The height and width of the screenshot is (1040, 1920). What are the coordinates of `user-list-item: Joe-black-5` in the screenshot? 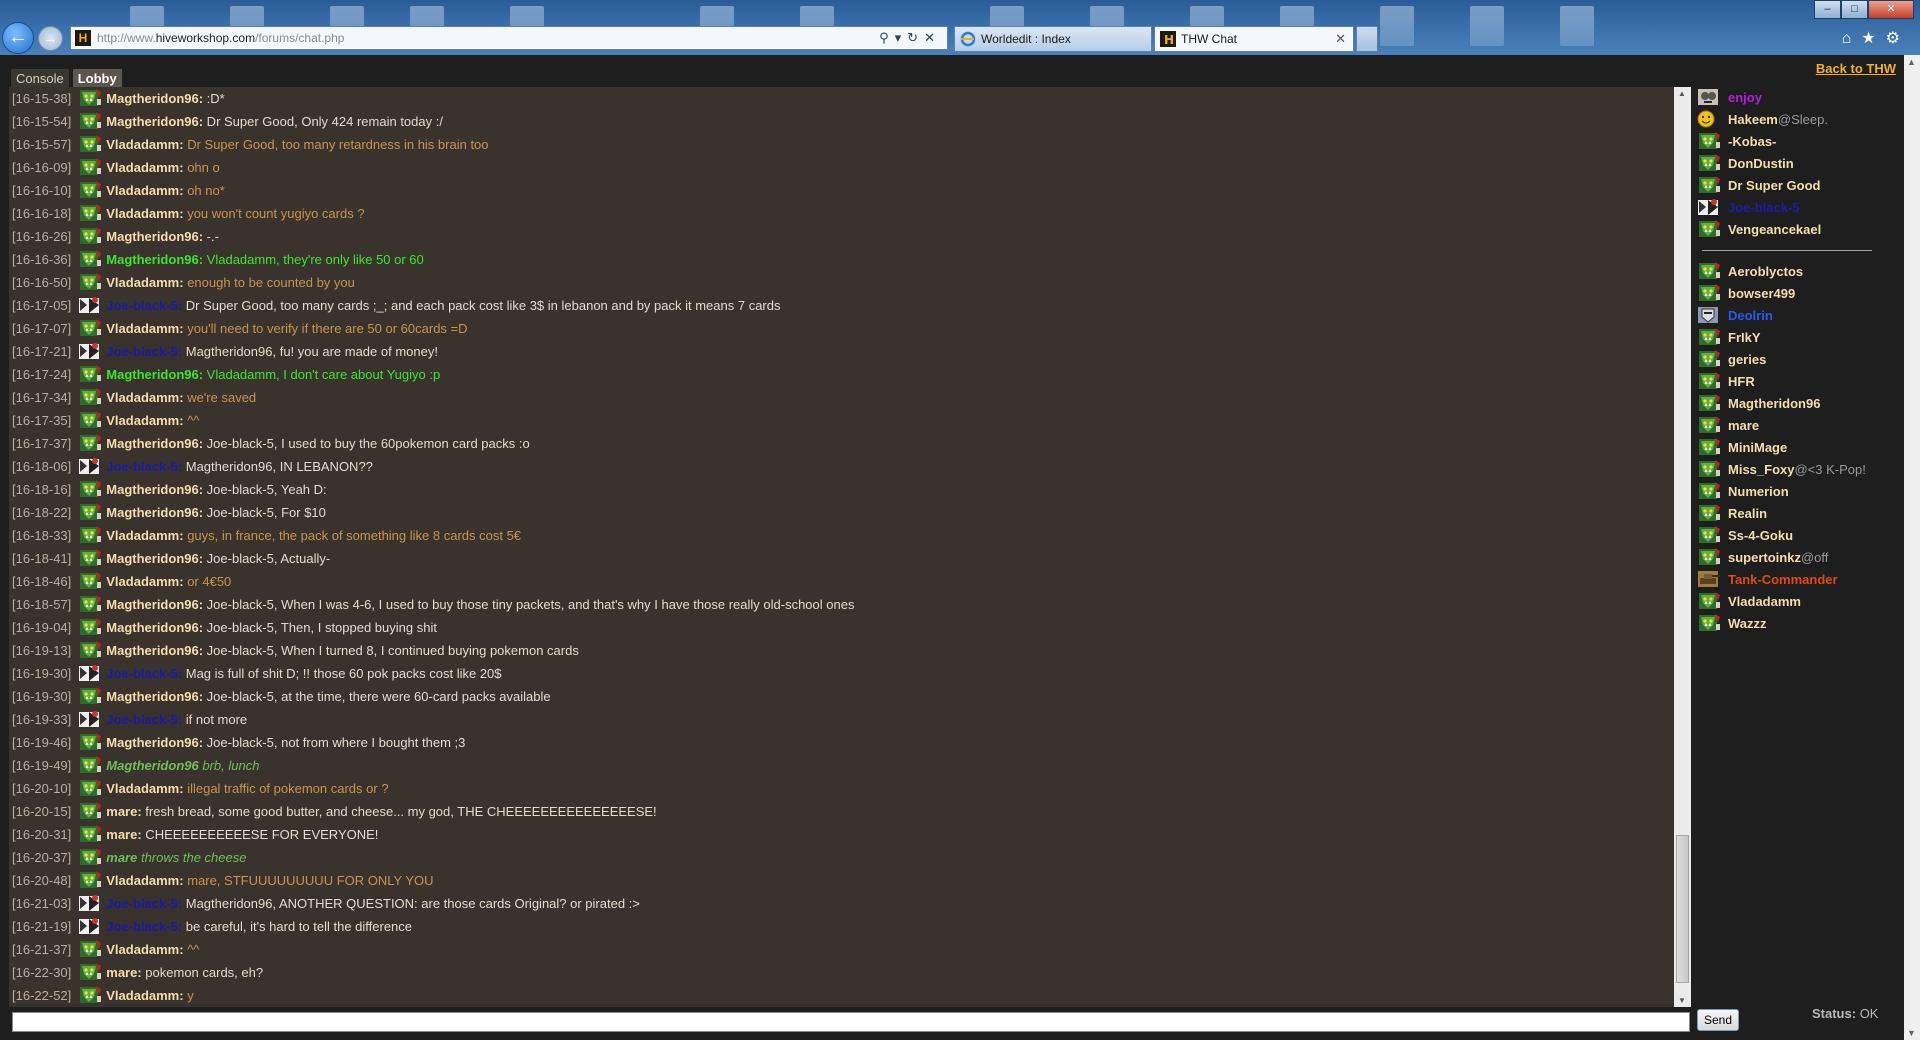 It's located at (1798, 208).